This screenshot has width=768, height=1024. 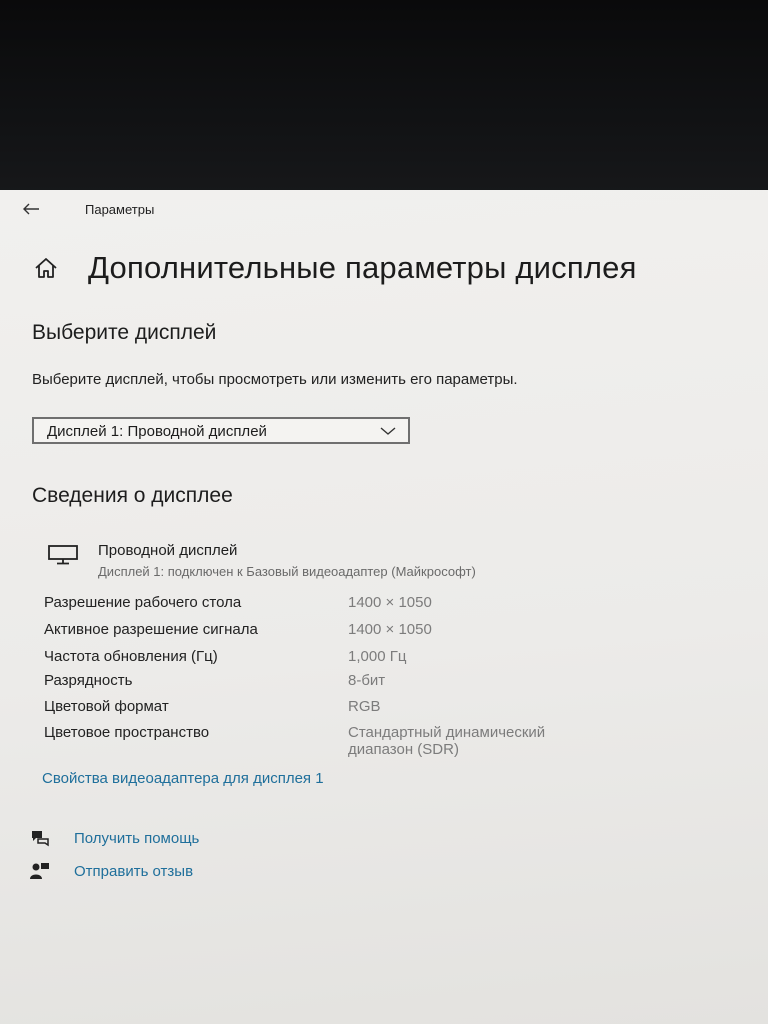 I want to click on help-chat-icon, so click(x=41, y=838).